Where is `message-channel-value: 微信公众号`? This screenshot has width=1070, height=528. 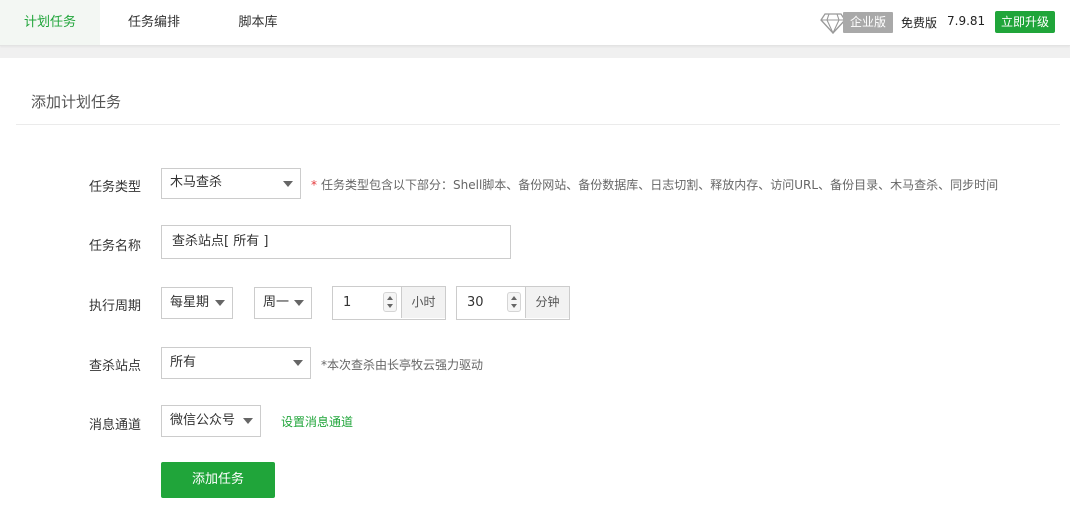
message-channel-value: 微信公众号 is located at coordinates (203, 420).